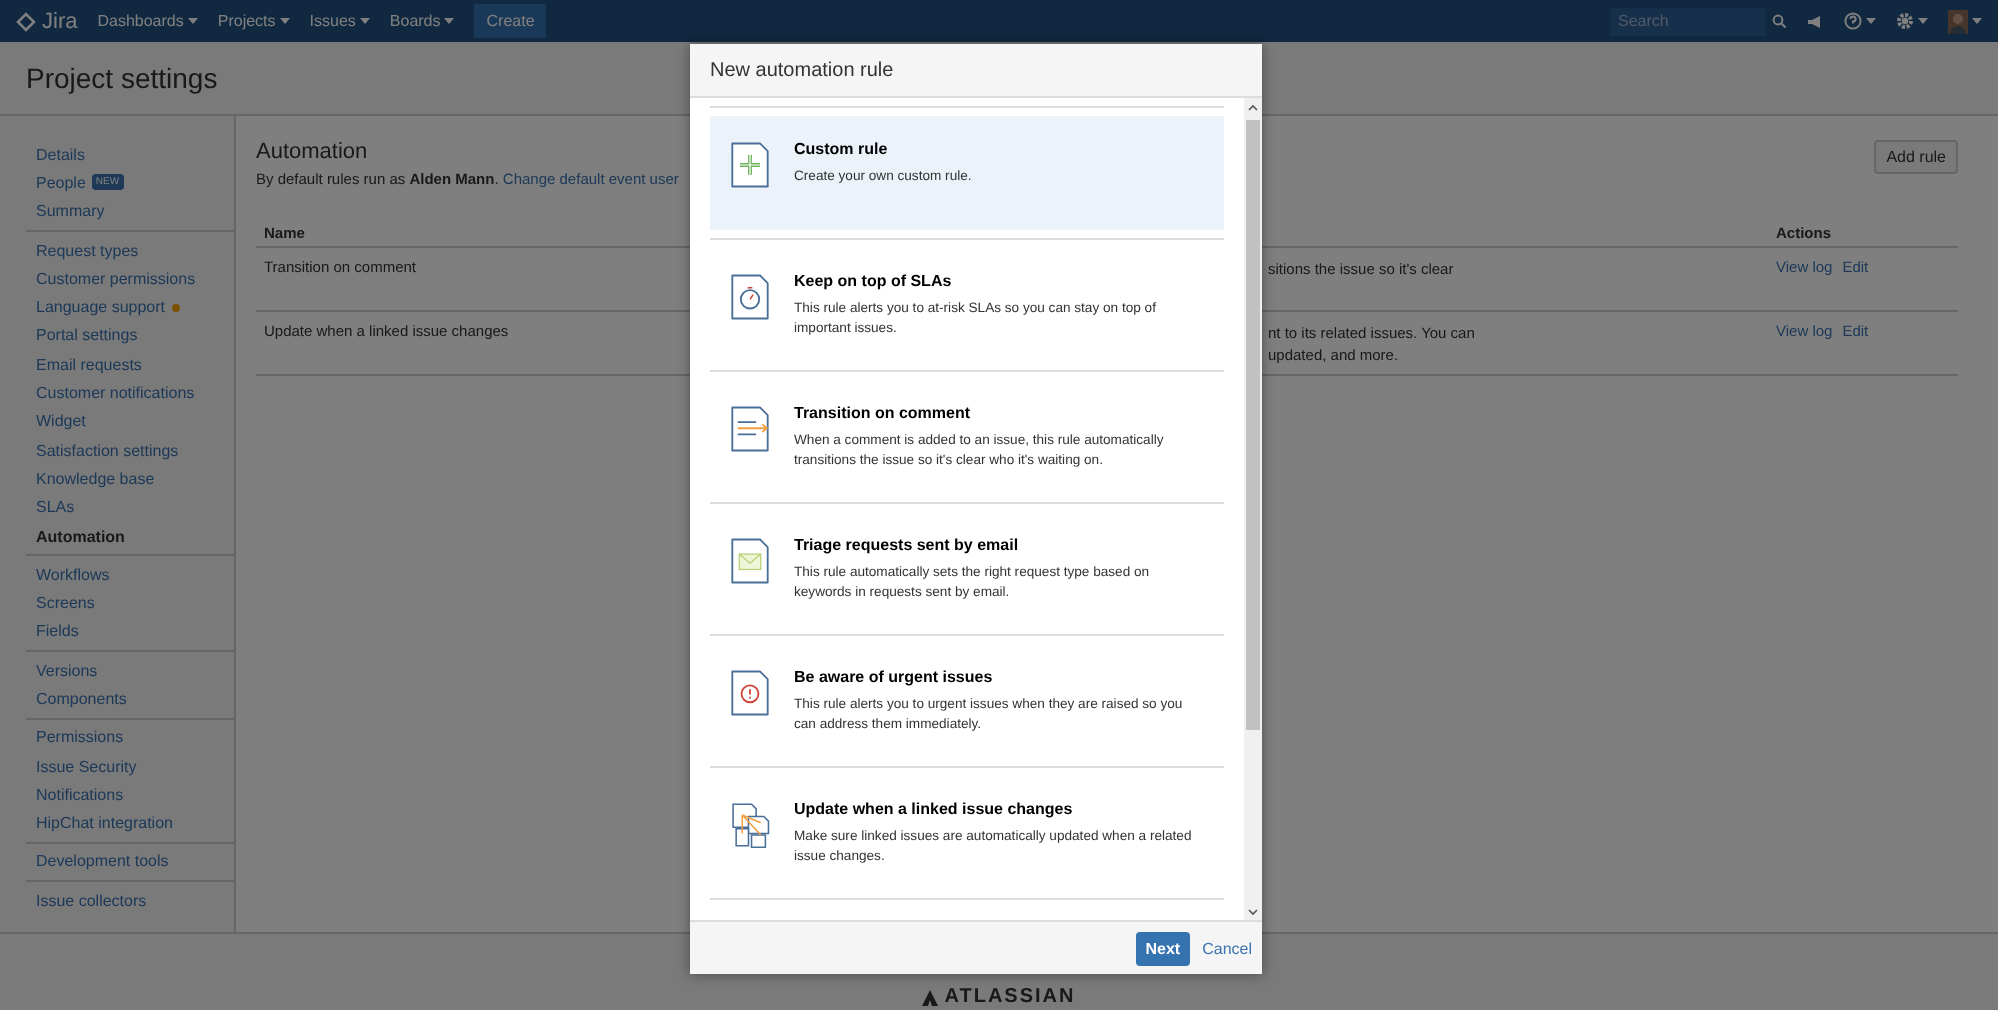 Image resolution: width=1998 pixels, height=1010 pixels. I want to click on sidebar-item: Automation, so click(135, 536).